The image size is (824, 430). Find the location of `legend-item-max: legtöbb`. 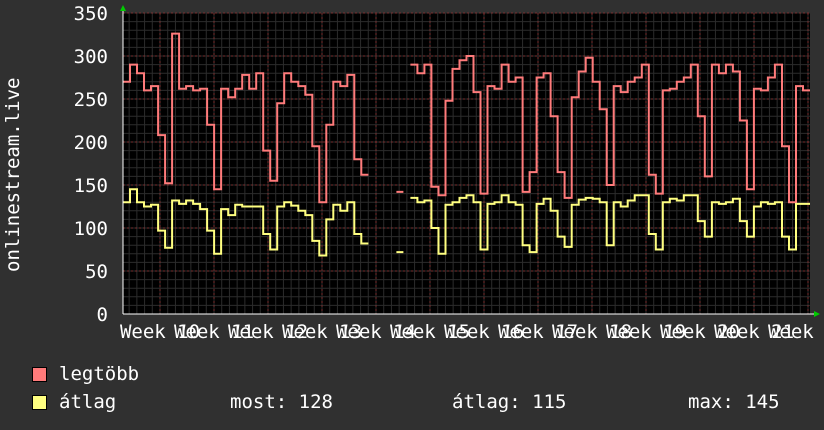

legend-item-max: legtöbb is located at coordinates (85, 374).